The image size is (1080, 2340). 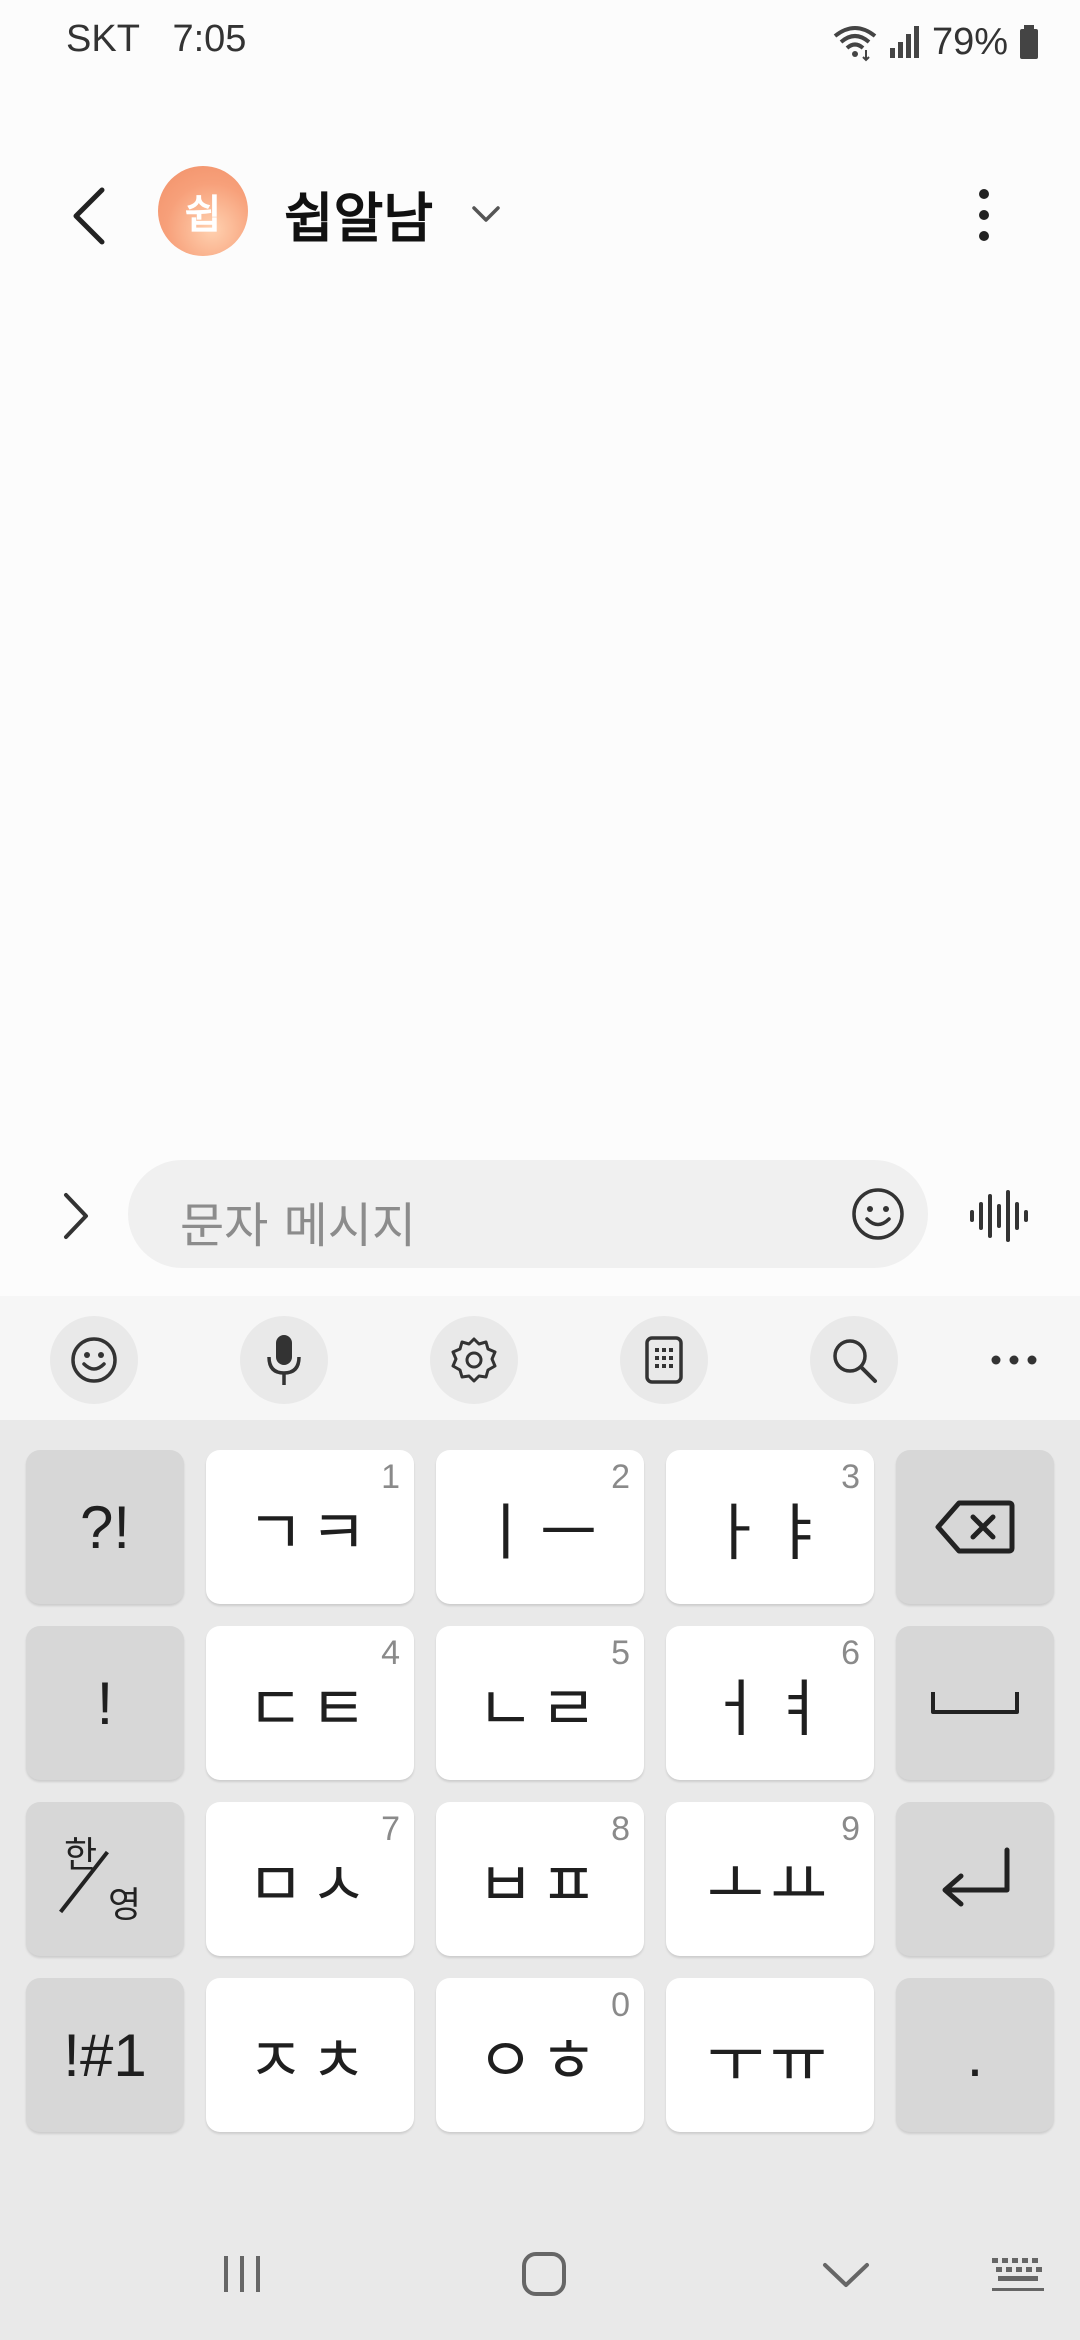 I want to click on back-button, so click(x=90, y=216).